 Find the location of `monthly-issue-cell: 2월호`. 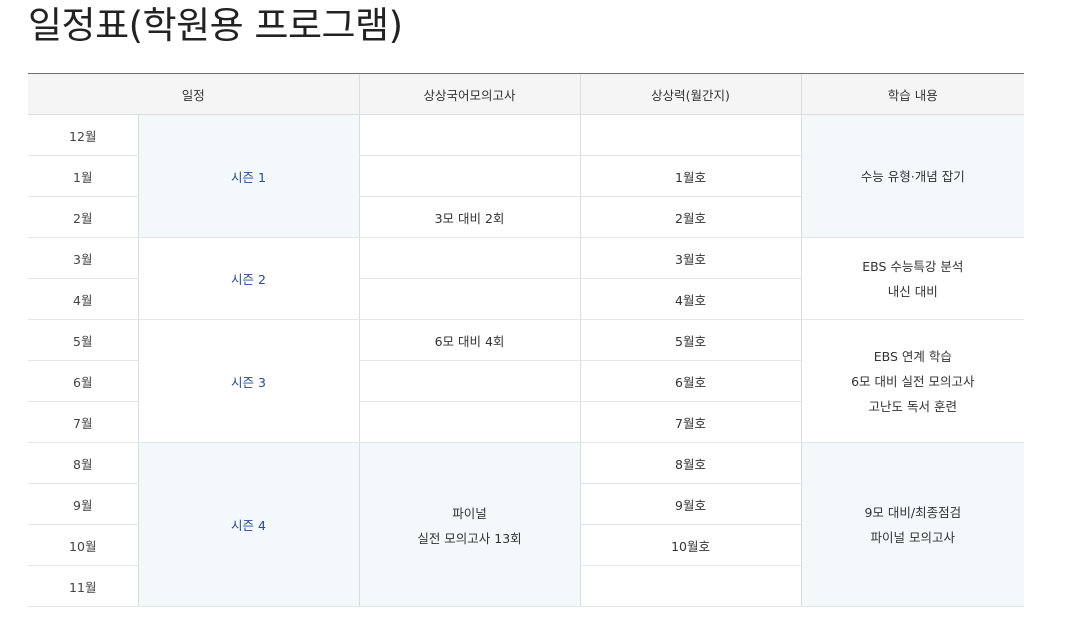

monthly-issue-cell: 2월호 is located at coordinates (690, 217).